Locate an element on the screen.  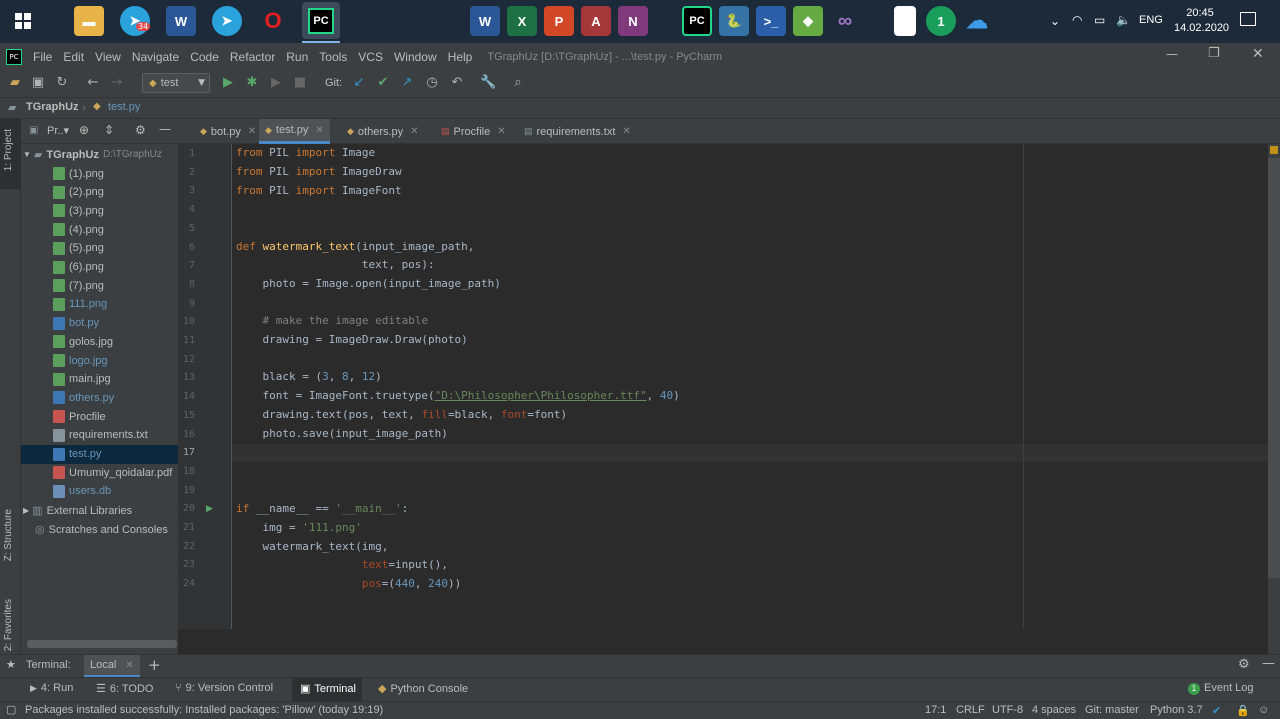
vcs-check-icon: ✔ is located at coordinates (1216, 710).